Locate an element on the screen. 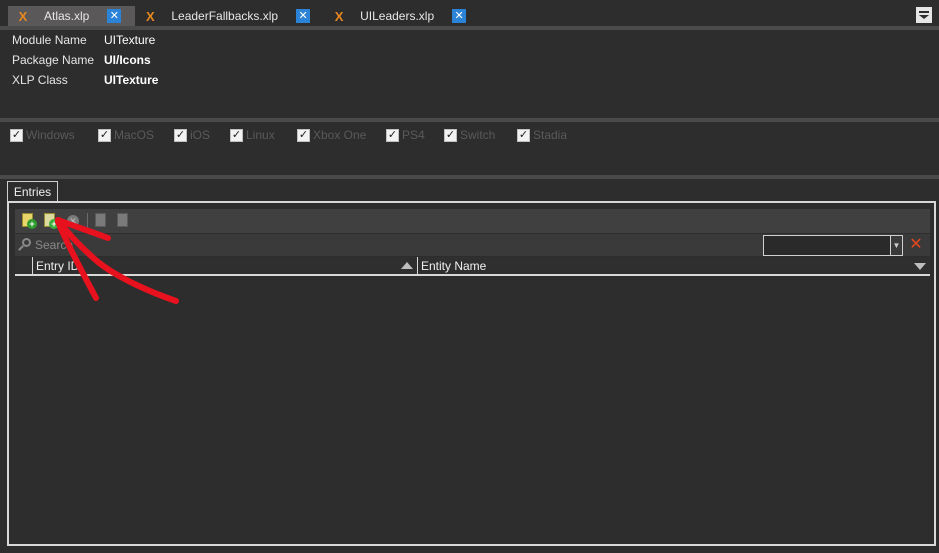 This screenshot has width=939, height=553. package-name-row: Package Name UI/Icons is located at coordinates (85, 60).